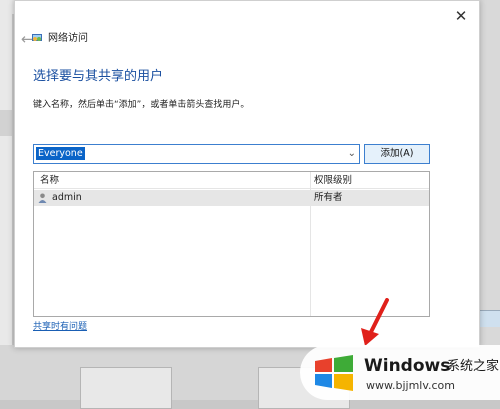  What do you see at coordinates (196, 154) in the screenshot?
I see `user-name-combobox: Everyone ⌄` at bounding box center [196, 154].